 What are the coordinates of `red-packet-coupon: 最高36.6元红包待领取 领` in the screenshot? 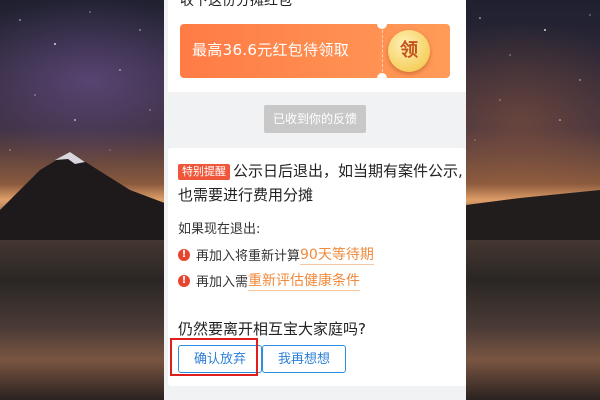 It's located at (315, 51).